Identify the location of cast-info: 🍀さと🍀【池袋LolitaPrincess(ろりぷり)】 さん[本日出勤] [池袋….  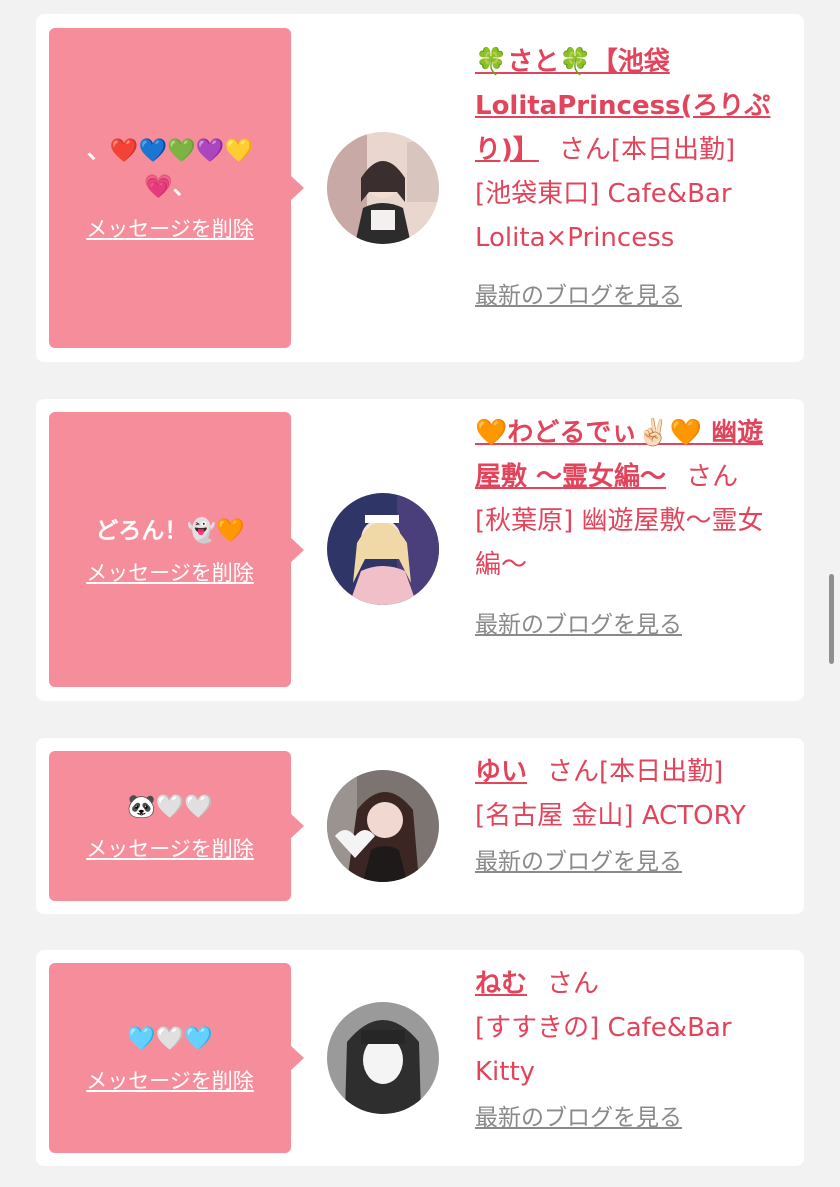
(625, 179).